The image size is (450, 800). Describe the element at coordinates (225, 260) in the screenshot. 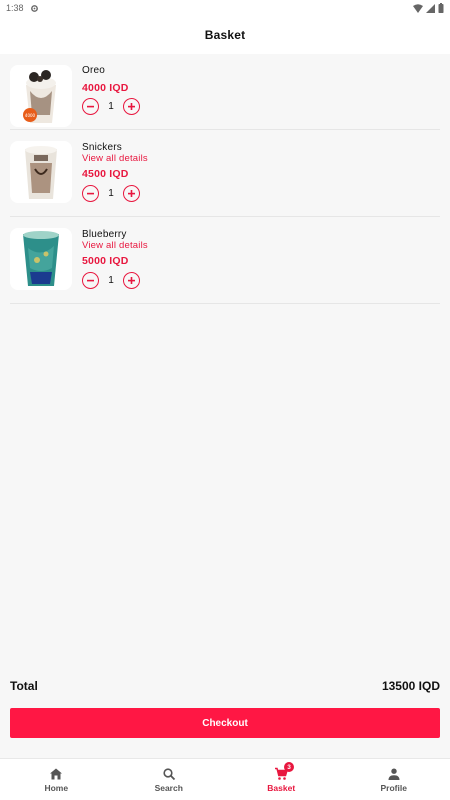

I see `basket-item-blueberry: Blueberry View all details 5000 IQD 1` at that location.